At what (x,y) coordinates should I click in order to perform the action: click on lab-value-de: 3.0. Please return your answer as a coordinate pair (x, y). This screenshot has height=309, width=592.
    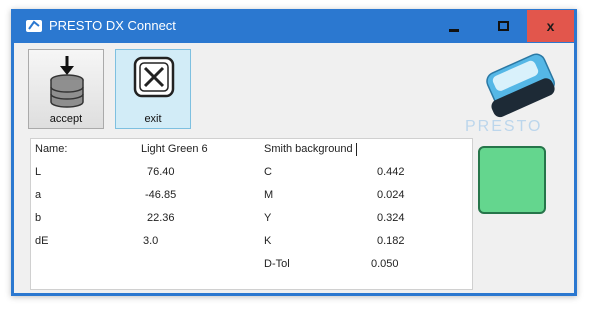
    Looking at the image, I should click on (151, 241).